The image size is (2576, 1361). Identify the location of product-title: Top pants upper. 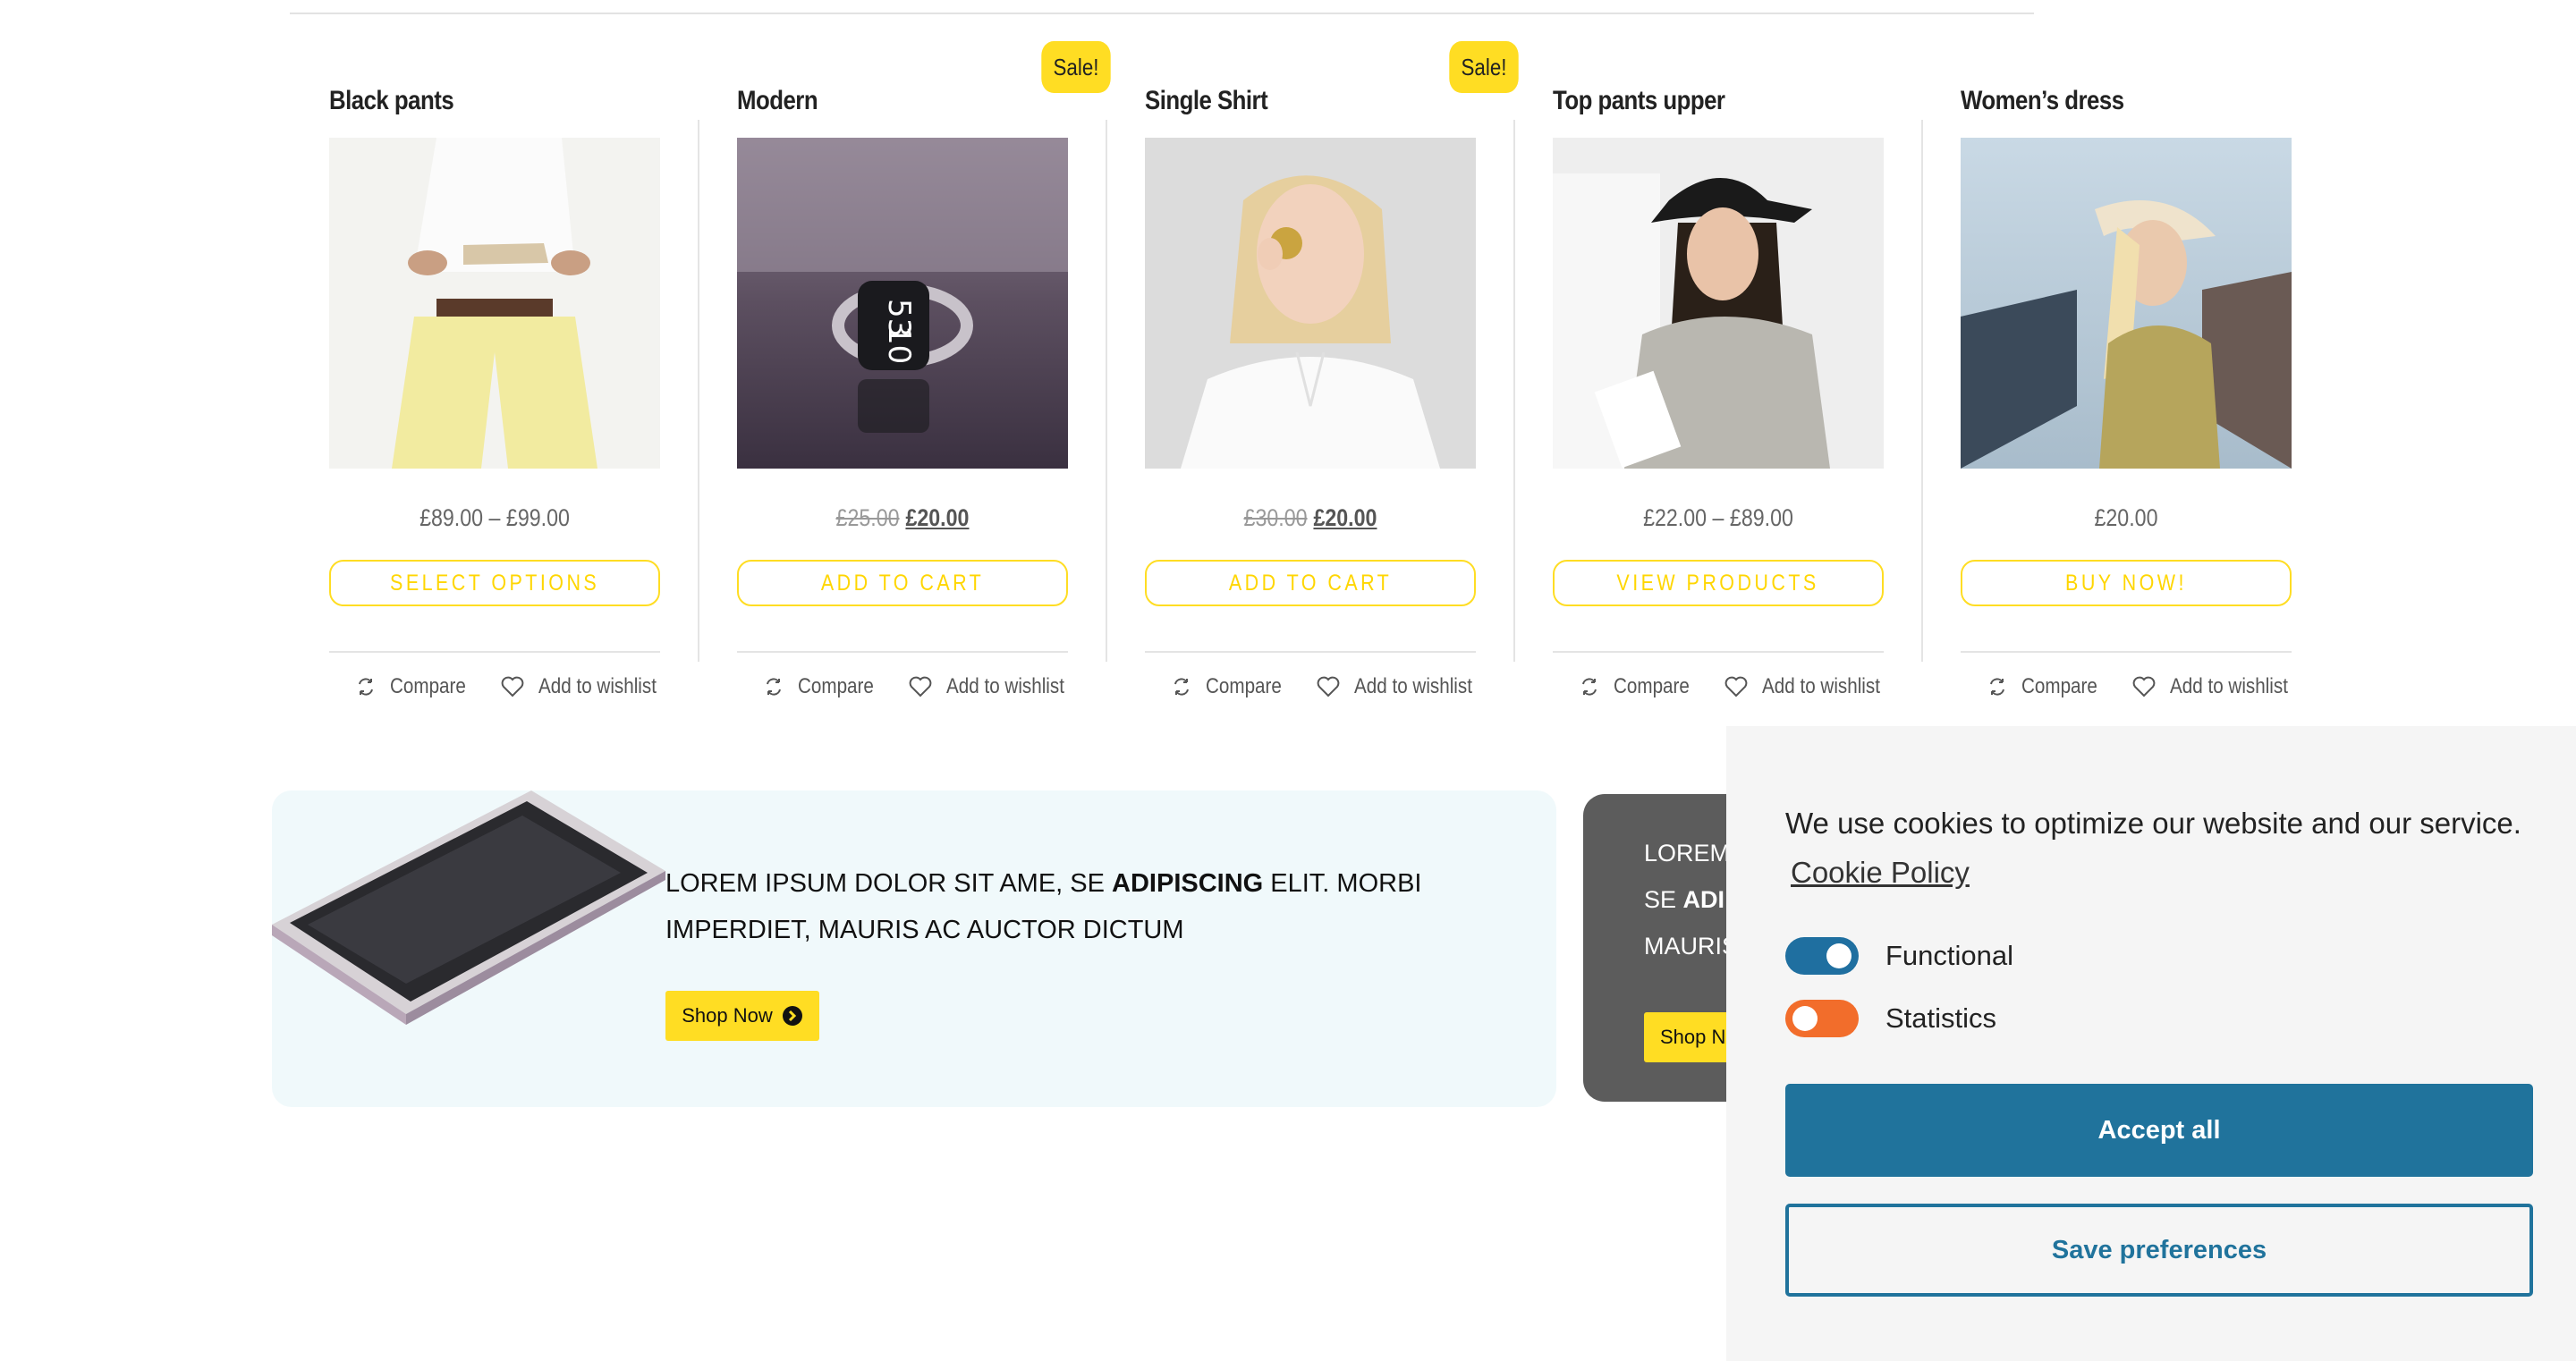
(1639, 101).